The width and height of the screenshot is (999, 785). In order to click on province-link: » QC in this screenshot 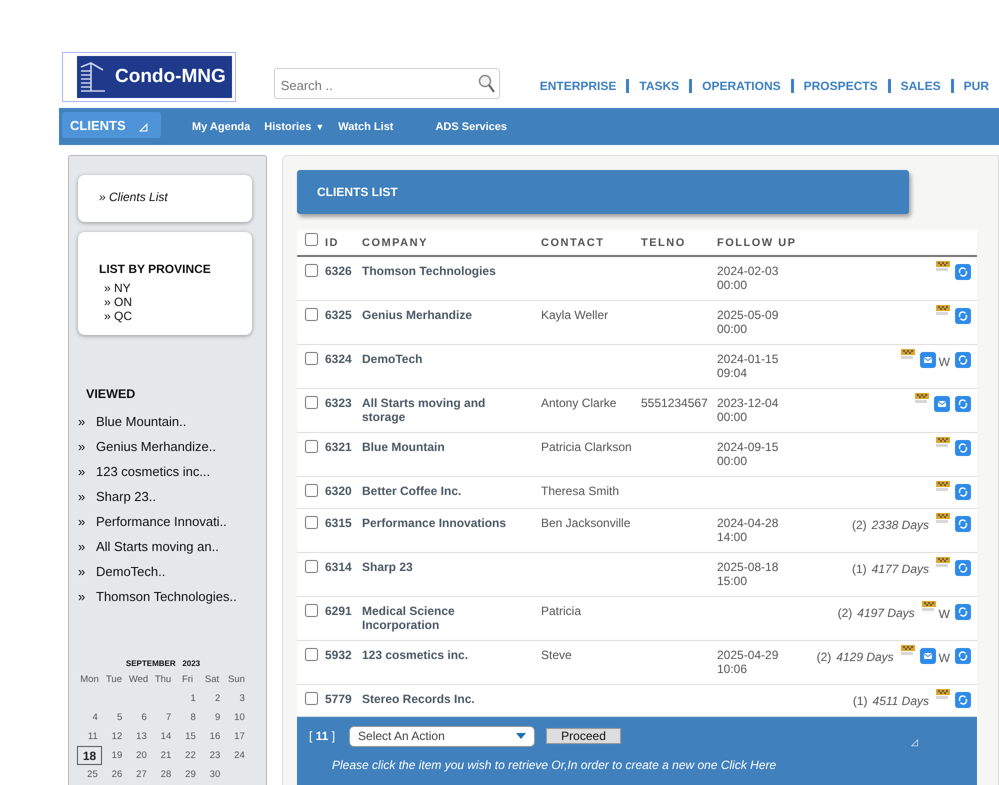, I will do `click(175, 316)`.